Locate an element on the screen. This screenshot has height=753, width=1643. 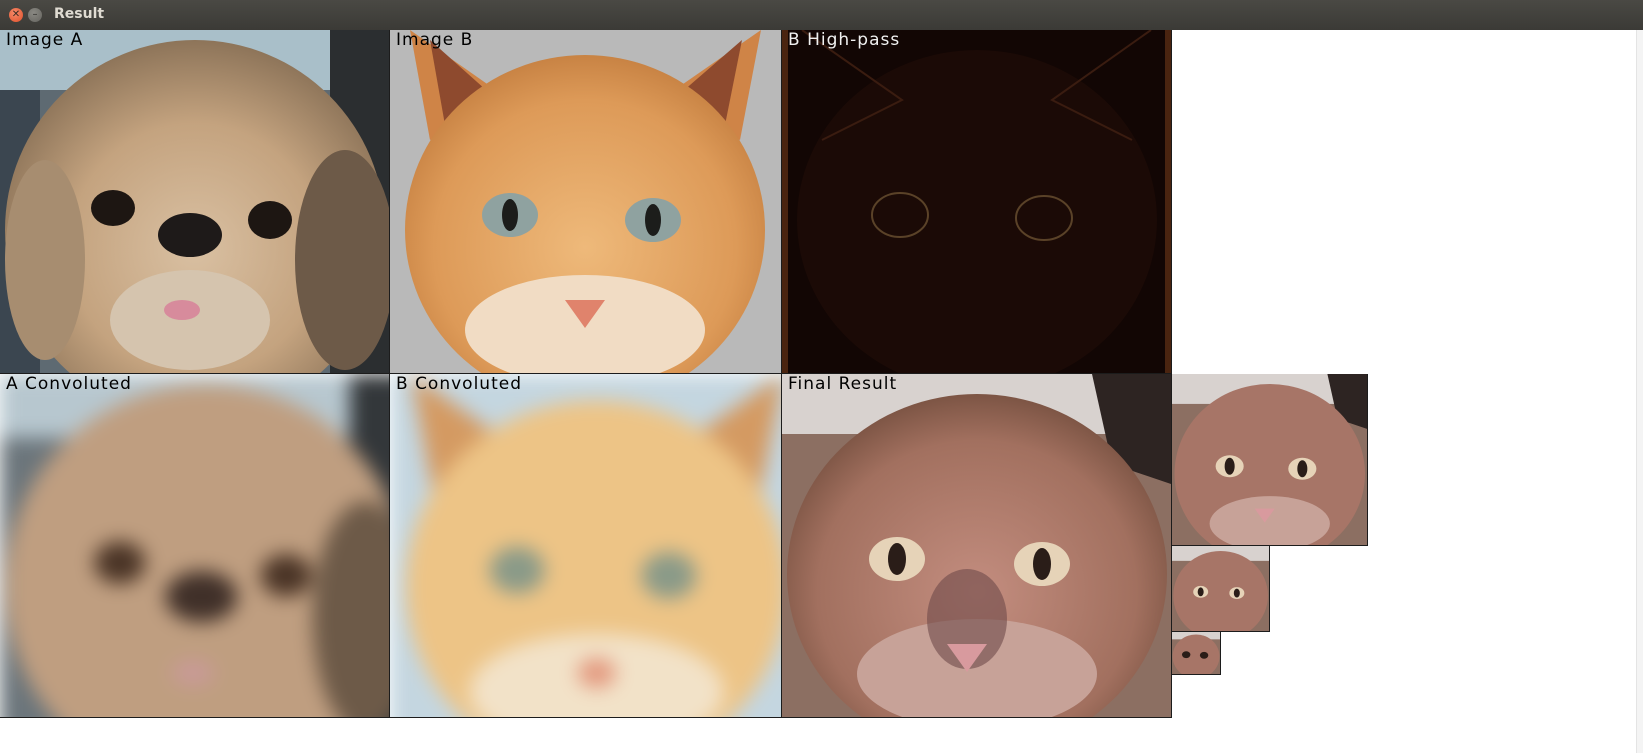
dog-blurred-image is located at coordinates (194, 545).